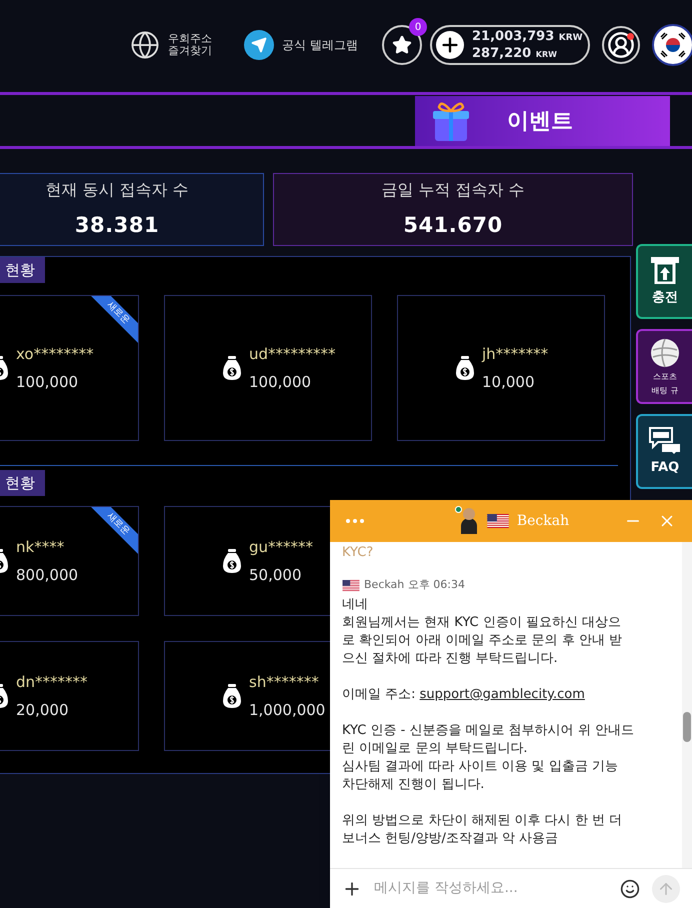 This screenshot has height=908, width=692. What do you see at coordinates (453, 189) in the screenshot?
I see `stat-label: 금일 누적 접속자 수` at bounding box center [453, 189].